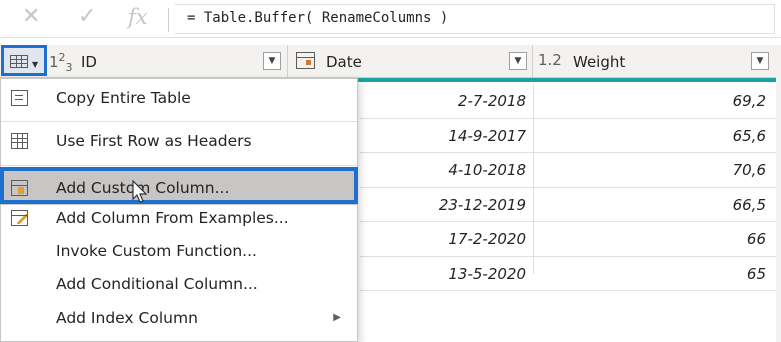 This screenshot has width=781, height=342. I want to click on weight-cell: 65, so click(654, 274).